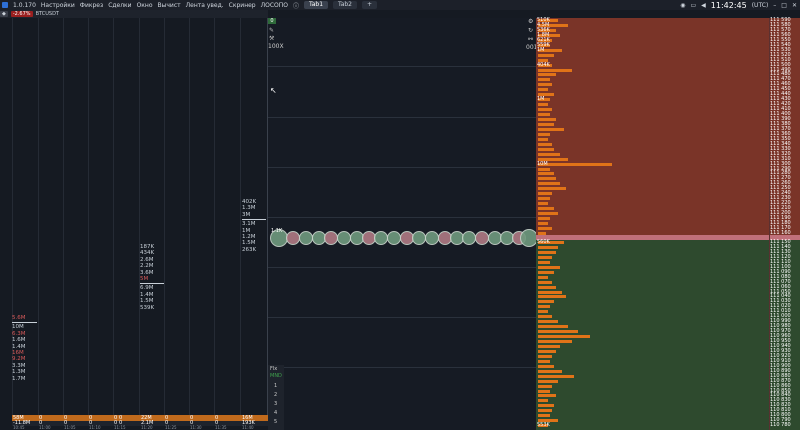  Describe the element at coordinates (682, 5) in the screenshot. I see `notification-icon: ◉` at that location.